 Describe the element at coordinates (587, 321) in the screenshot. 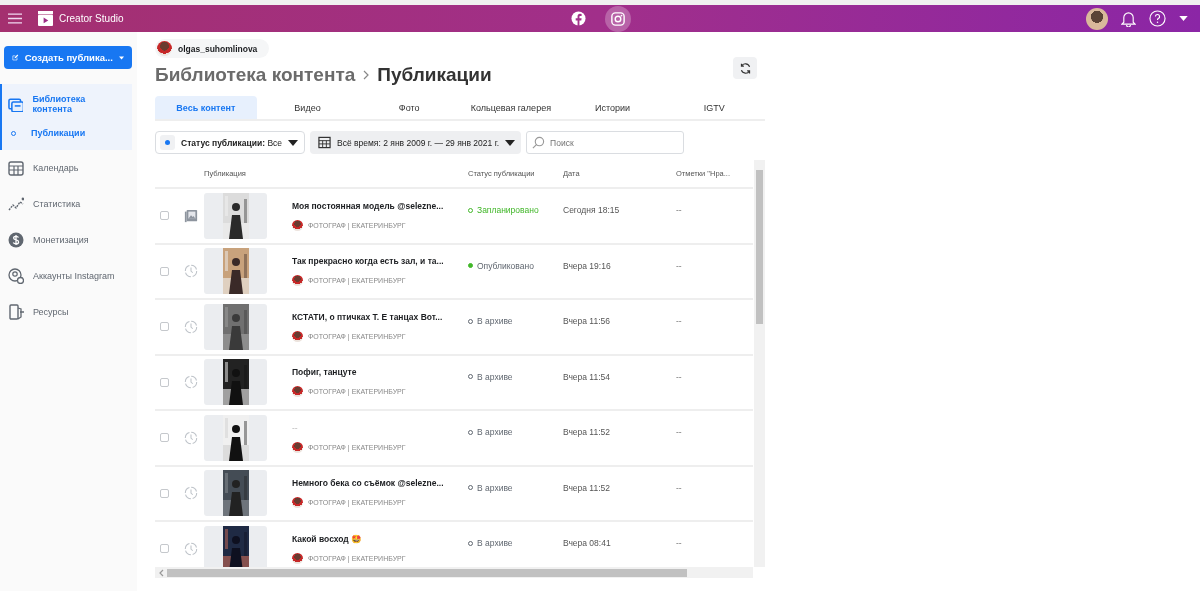

I see `table-cell-text: Вчера 11:56` at that location.